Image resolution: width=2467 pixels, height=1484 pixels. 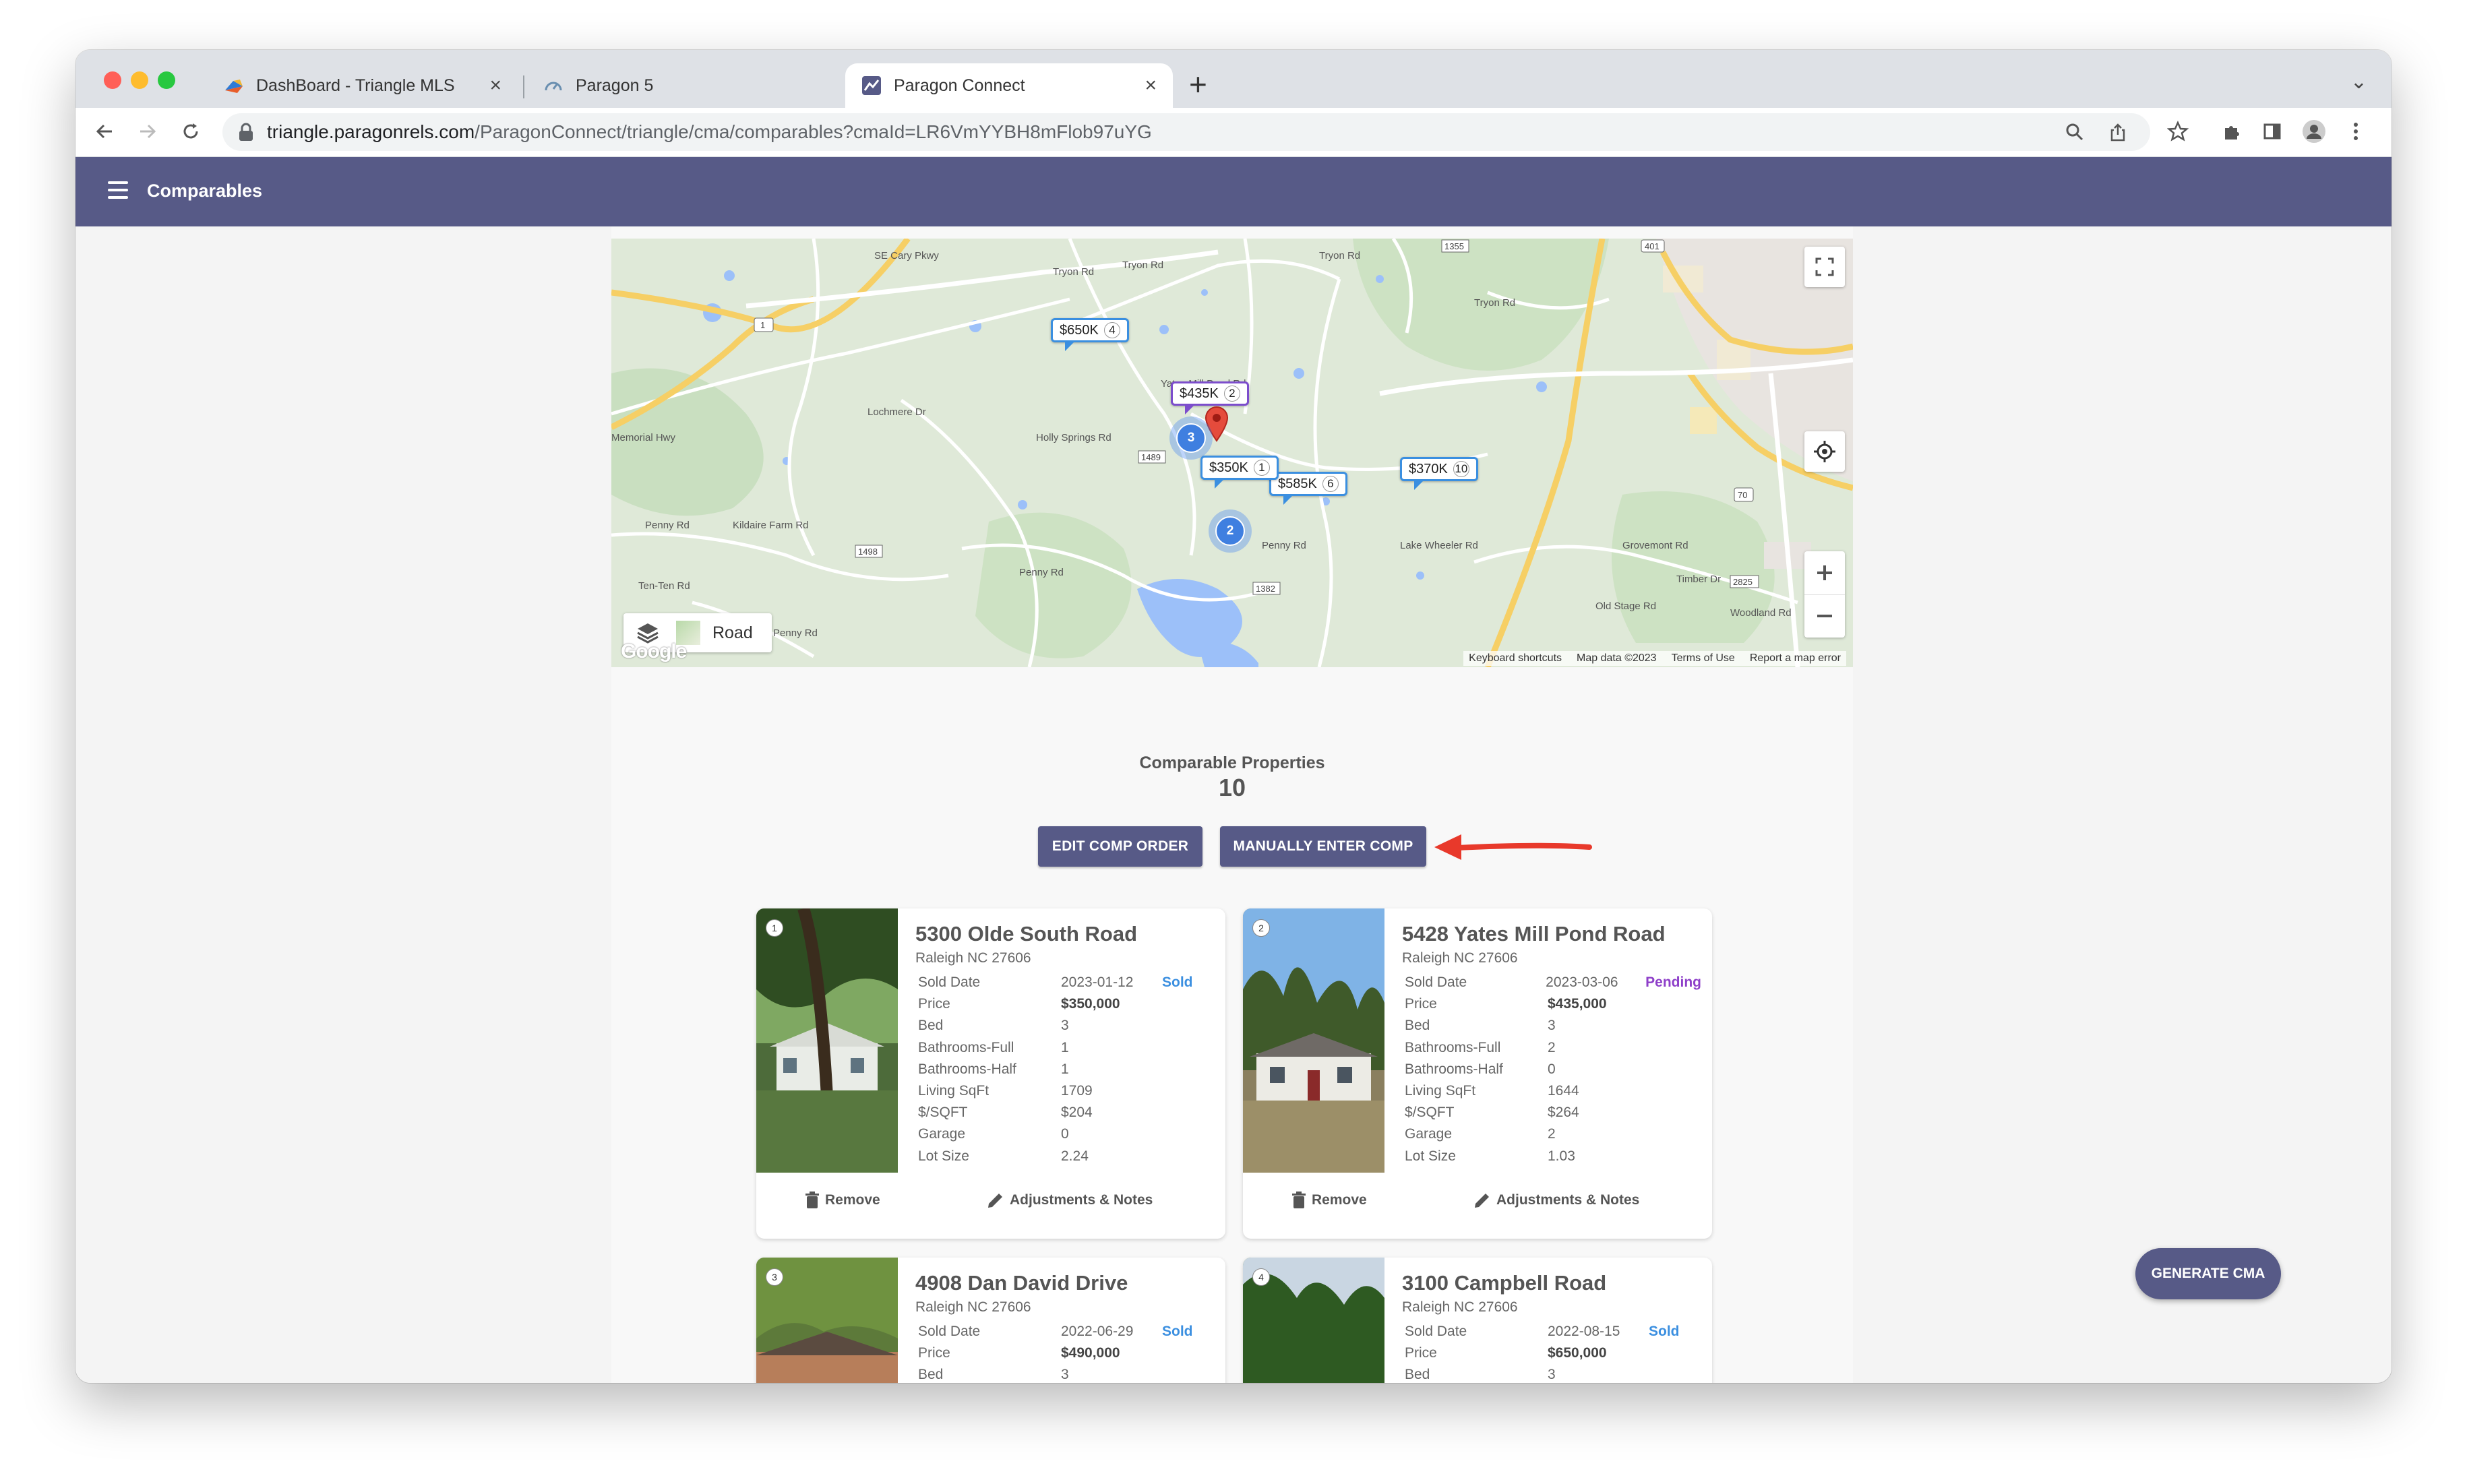 What do you see at coordinates (1313, 1320) in the screenshot?
I see `property-photo: 4` at bounding box center [1313, 1320].